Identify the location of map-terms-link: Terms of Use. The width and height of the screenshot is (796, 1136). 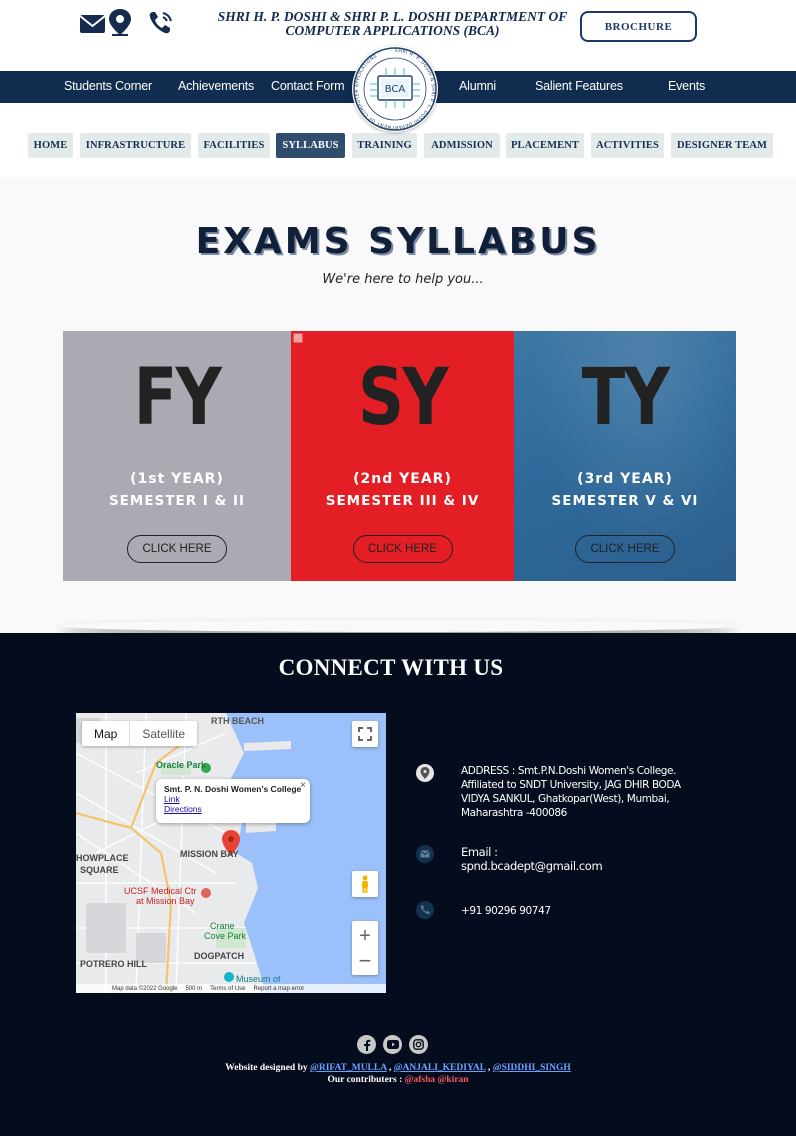
(227, 989).